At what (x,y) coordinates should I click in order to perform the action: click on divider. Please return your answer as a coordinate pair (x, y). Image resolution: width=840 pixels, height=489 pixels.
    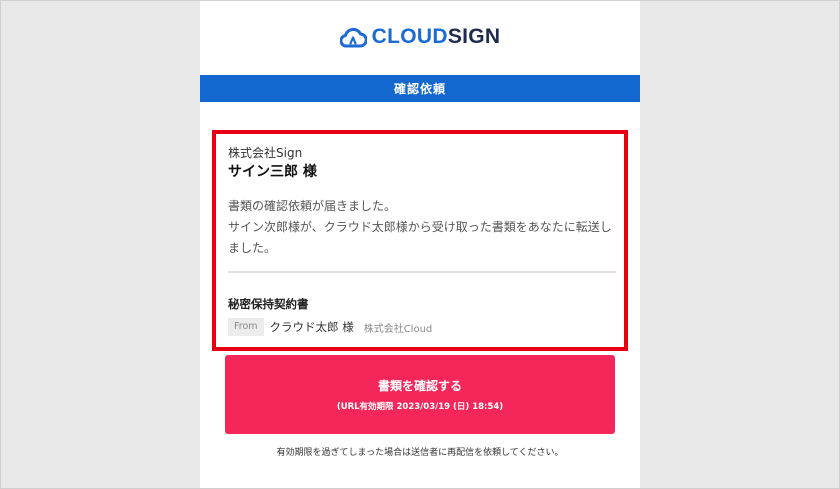
    Looking at the image, I should click on (422, 272).